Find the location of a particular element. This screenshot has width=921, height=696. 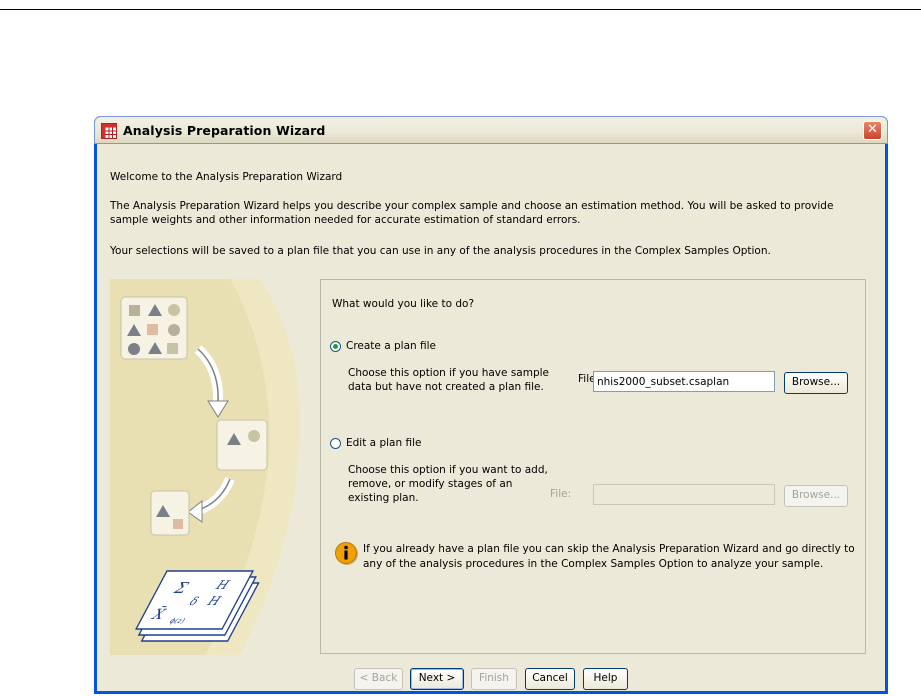

edit-file-input is located at coordinates (684, 494).